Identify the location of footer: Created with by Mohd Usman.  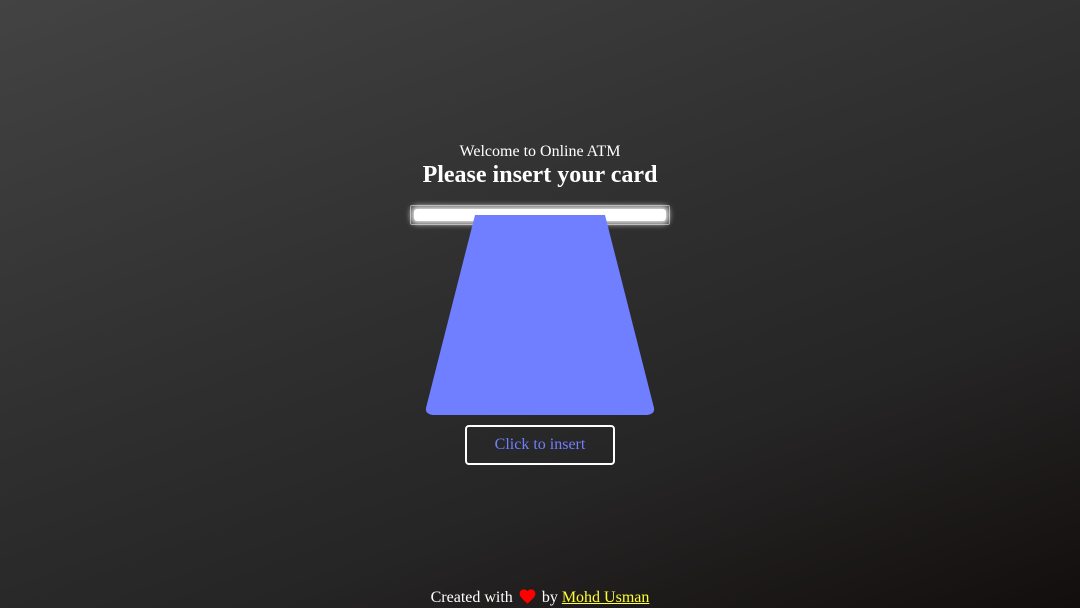
(540, 598).